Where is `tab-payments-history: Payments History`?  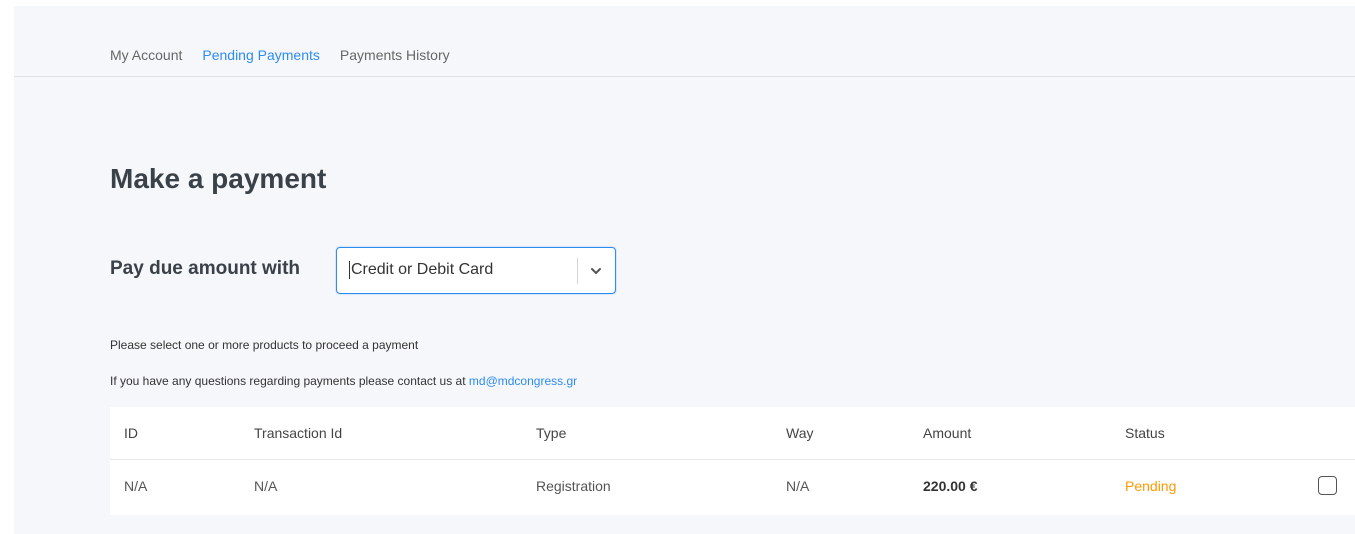 tab-payments-history: Payments History is located at coordinates (395, 55).